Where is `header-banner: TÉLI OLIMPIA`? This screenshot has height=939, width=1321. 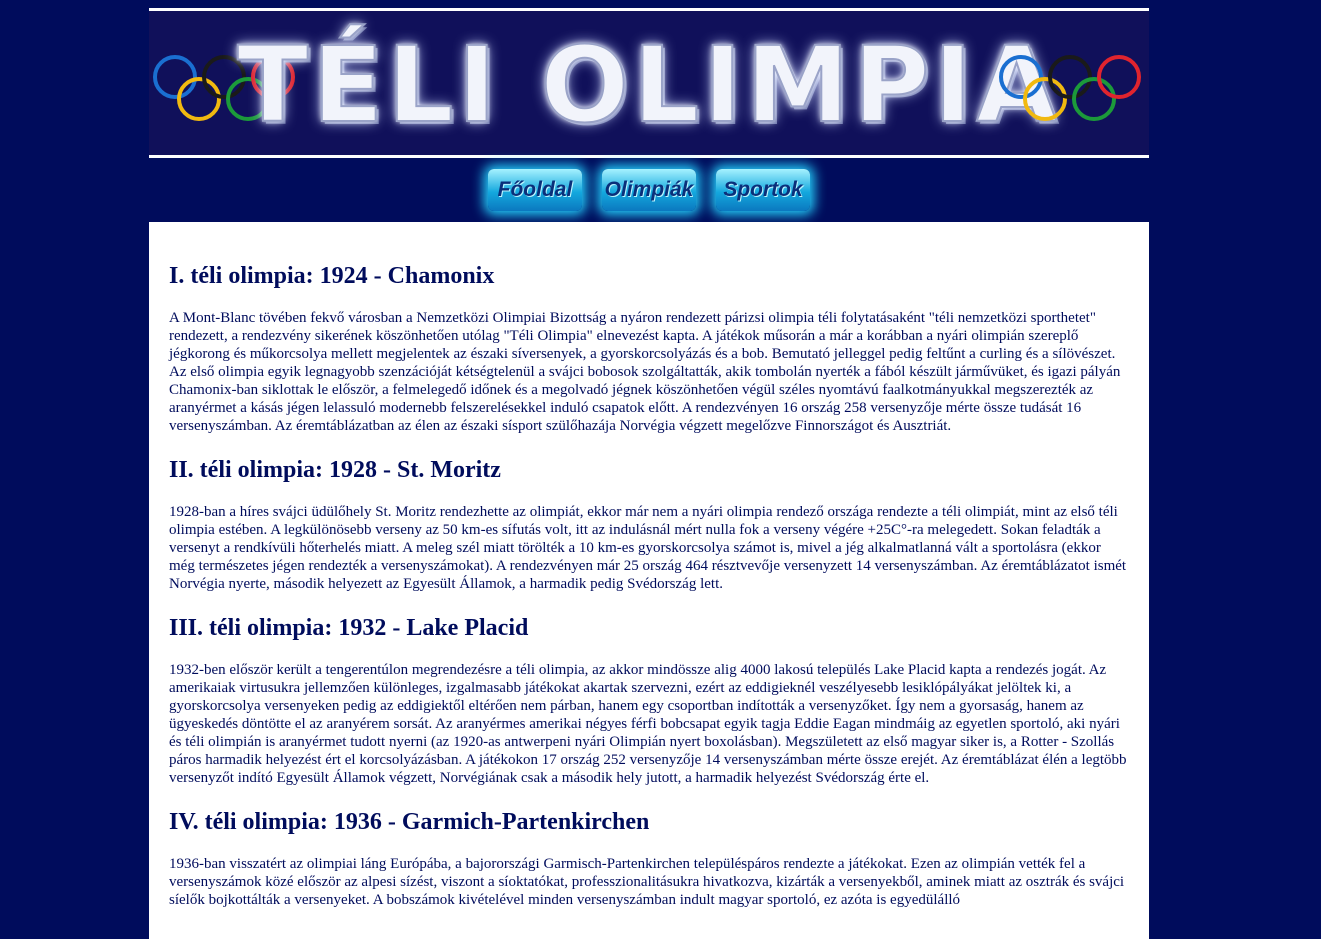 header-banner: TÉLI OLIMPIA is located at coordinates (649, 83).